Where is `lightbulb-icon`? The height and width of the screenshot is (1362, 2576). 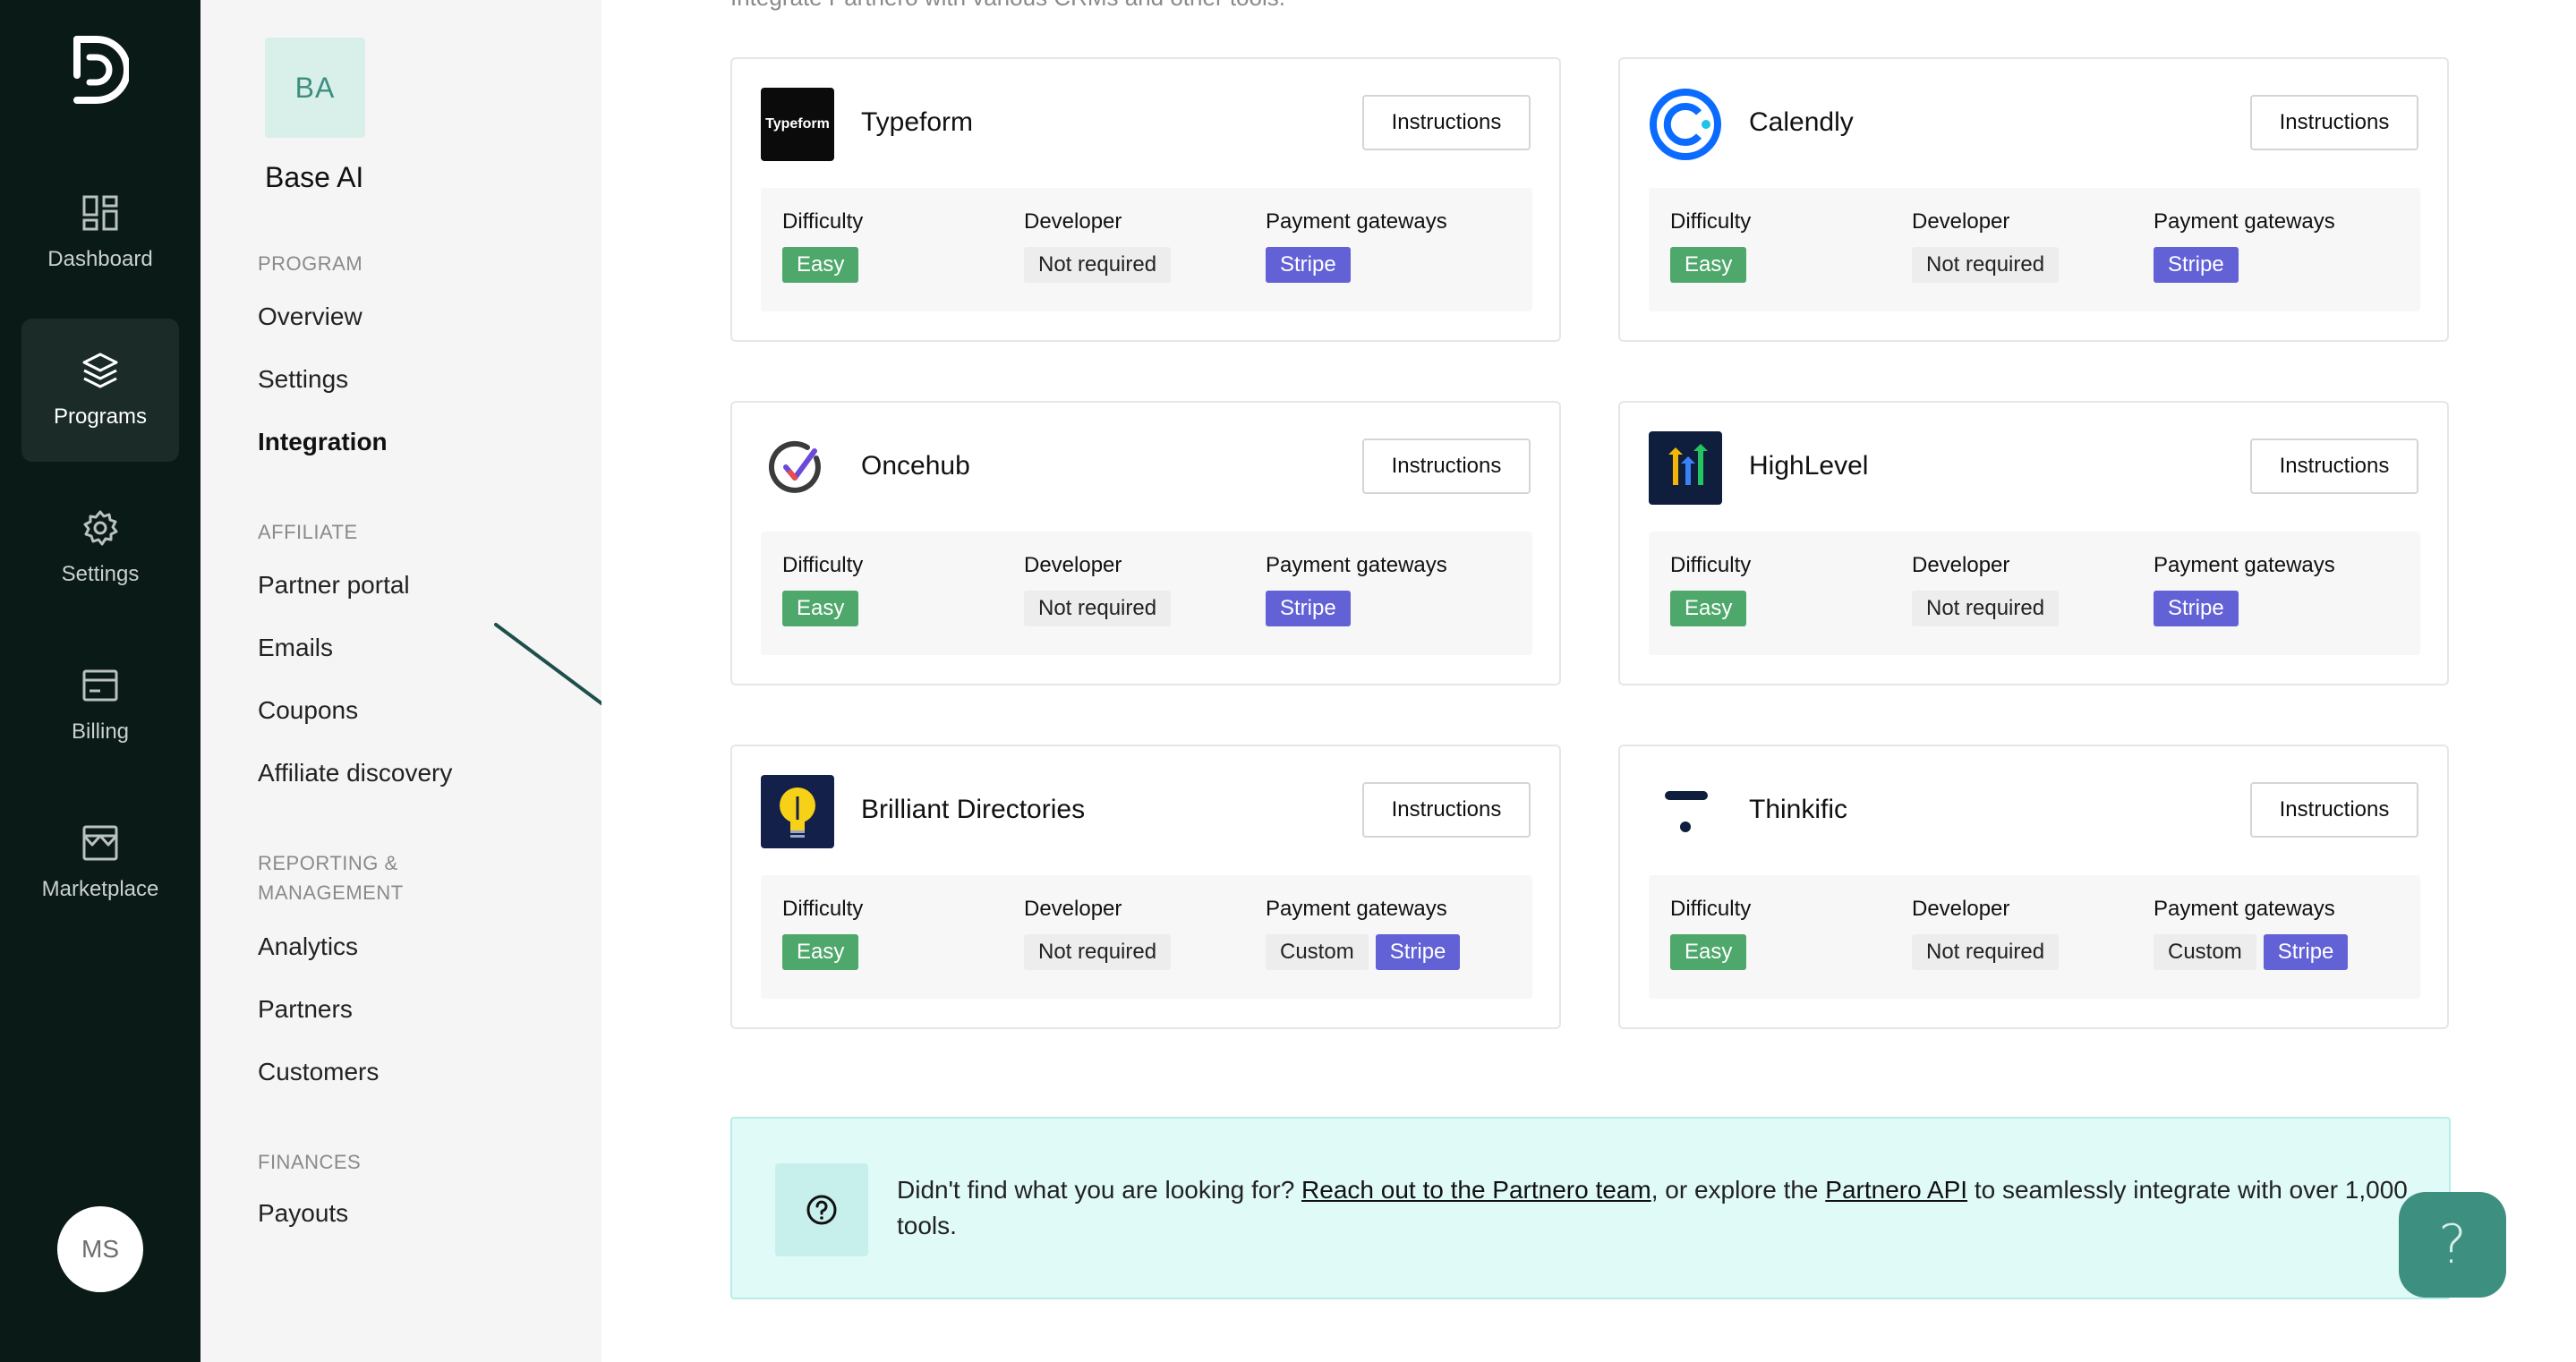
lightbulb-icon is located at coordinates (797, 813).